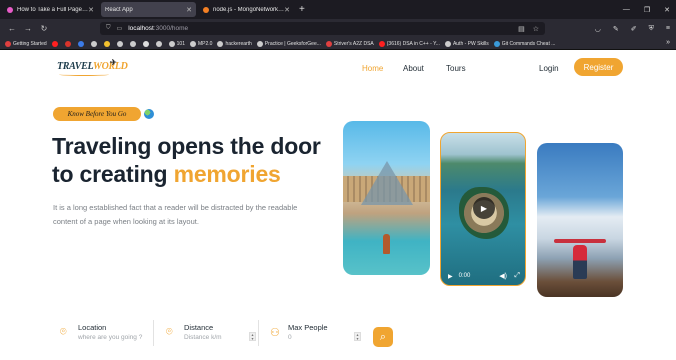 The image size is (676, 360). Describe the element at coordinates (464, 276) in the screenshot. I see `video-time: 0:00` at that location.